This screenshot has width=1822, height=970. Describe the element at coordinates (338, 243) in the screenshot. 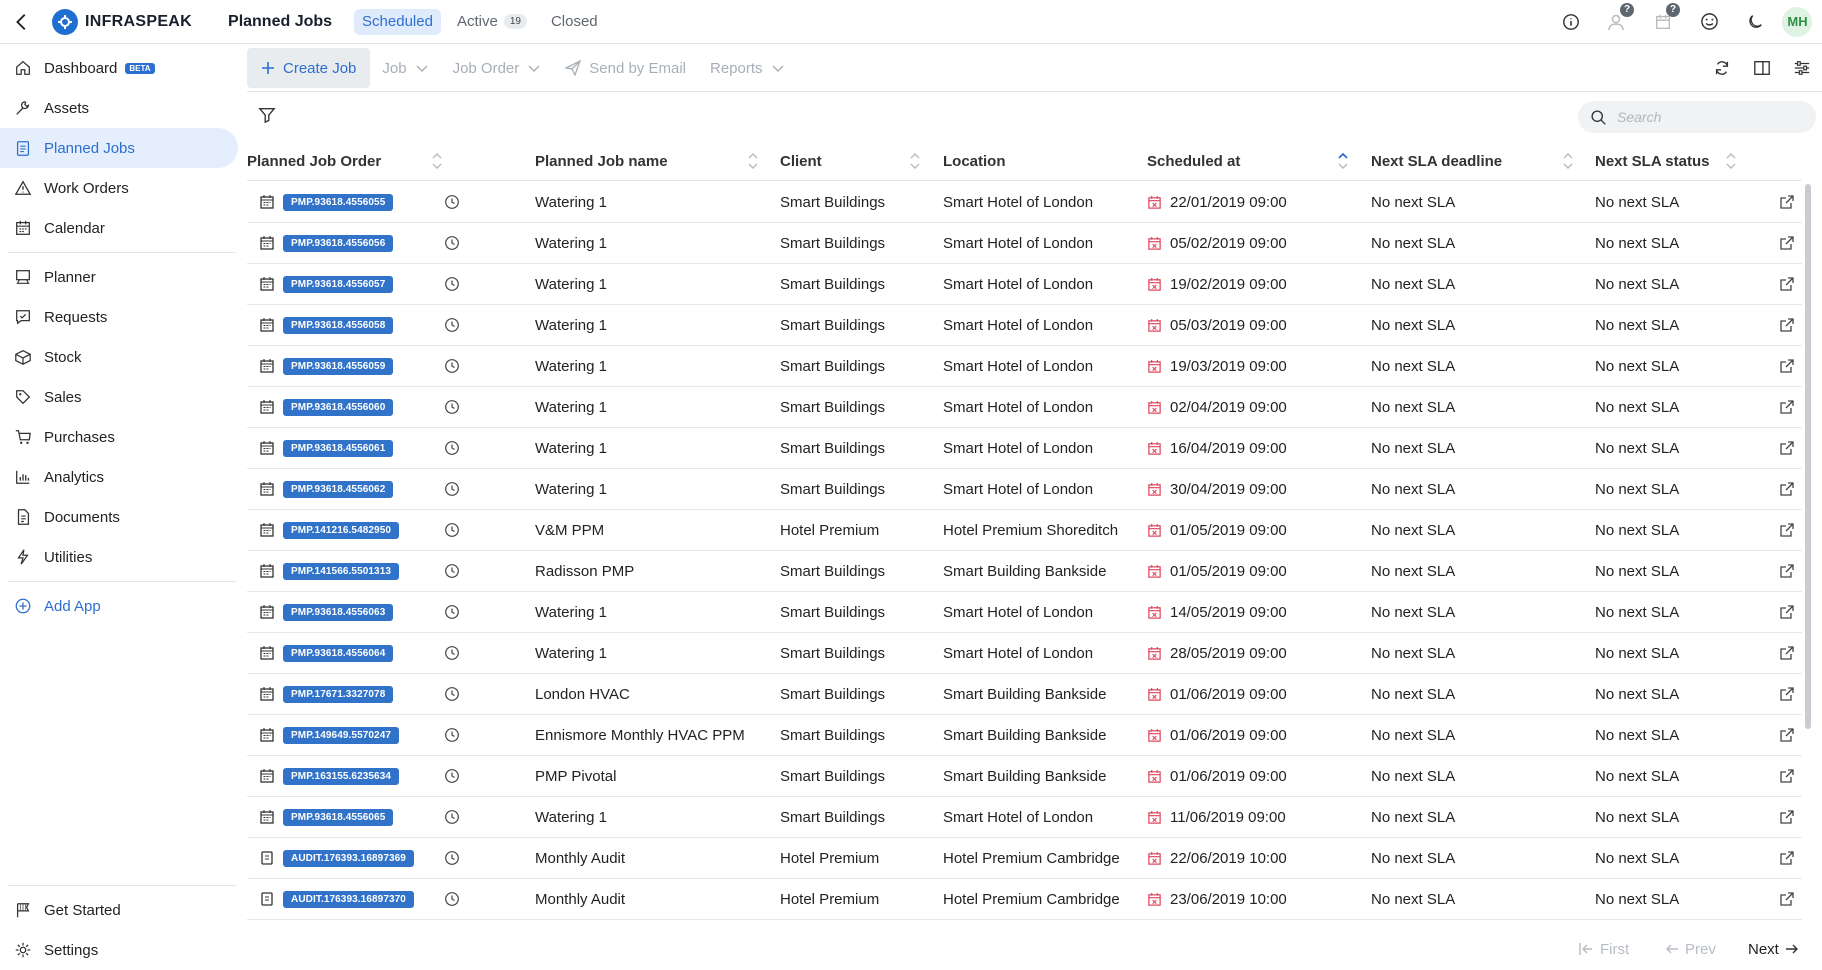

I see `job-order-tag: PMP.93618.4556056` at that location.